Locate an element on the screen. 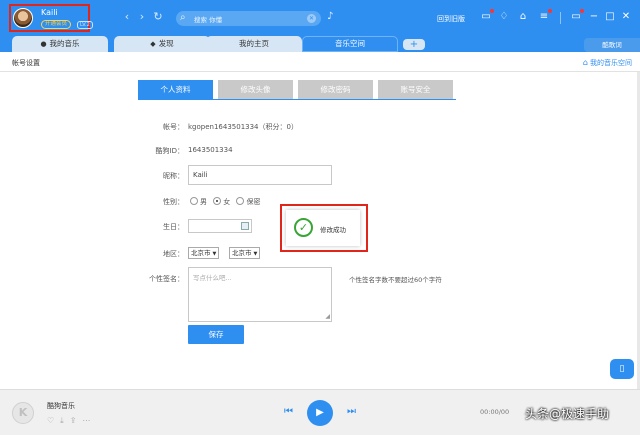 The height and width of the screenshot is (435, 640). region-label: 地区： is located at coordinates (173, 254).